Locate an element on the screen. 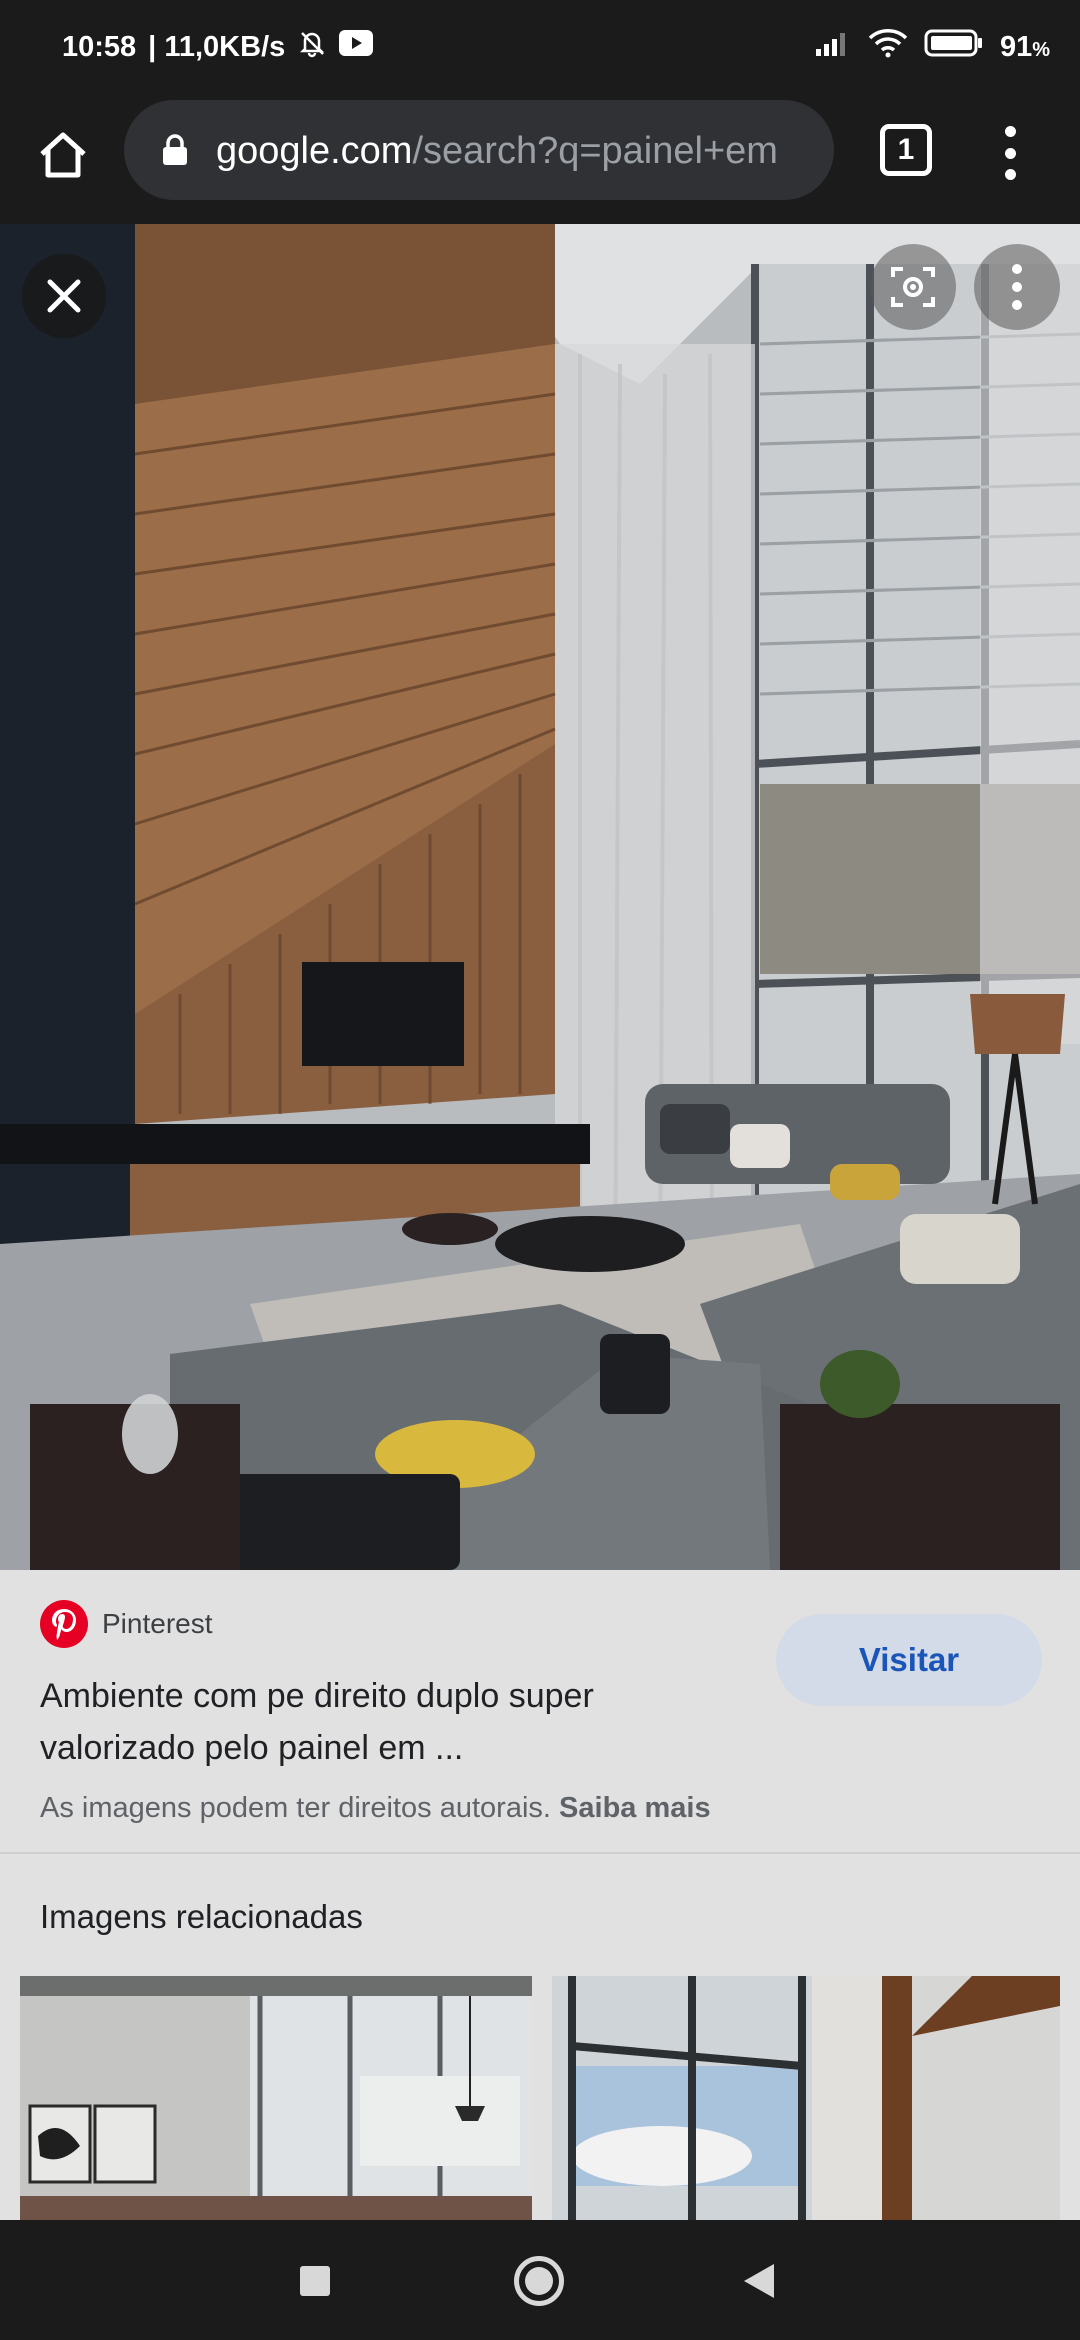 The image size is (1080, 2340). status-bar: 10:58 | 11,0KB/s 91% is located at coordinates (540, 48).